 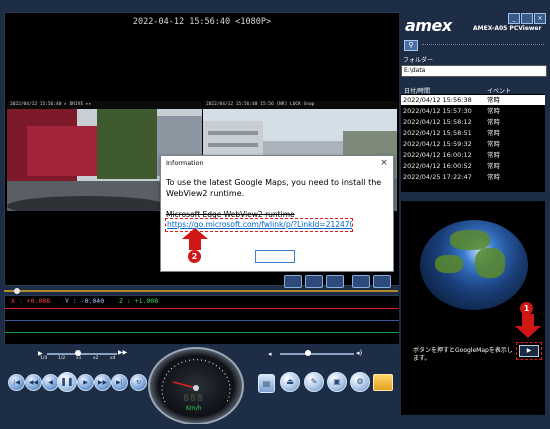 What do you see at coordinates (194, 398) in the screenshot?
I see `speed-readout: 888` at bounding box center [194, 398].